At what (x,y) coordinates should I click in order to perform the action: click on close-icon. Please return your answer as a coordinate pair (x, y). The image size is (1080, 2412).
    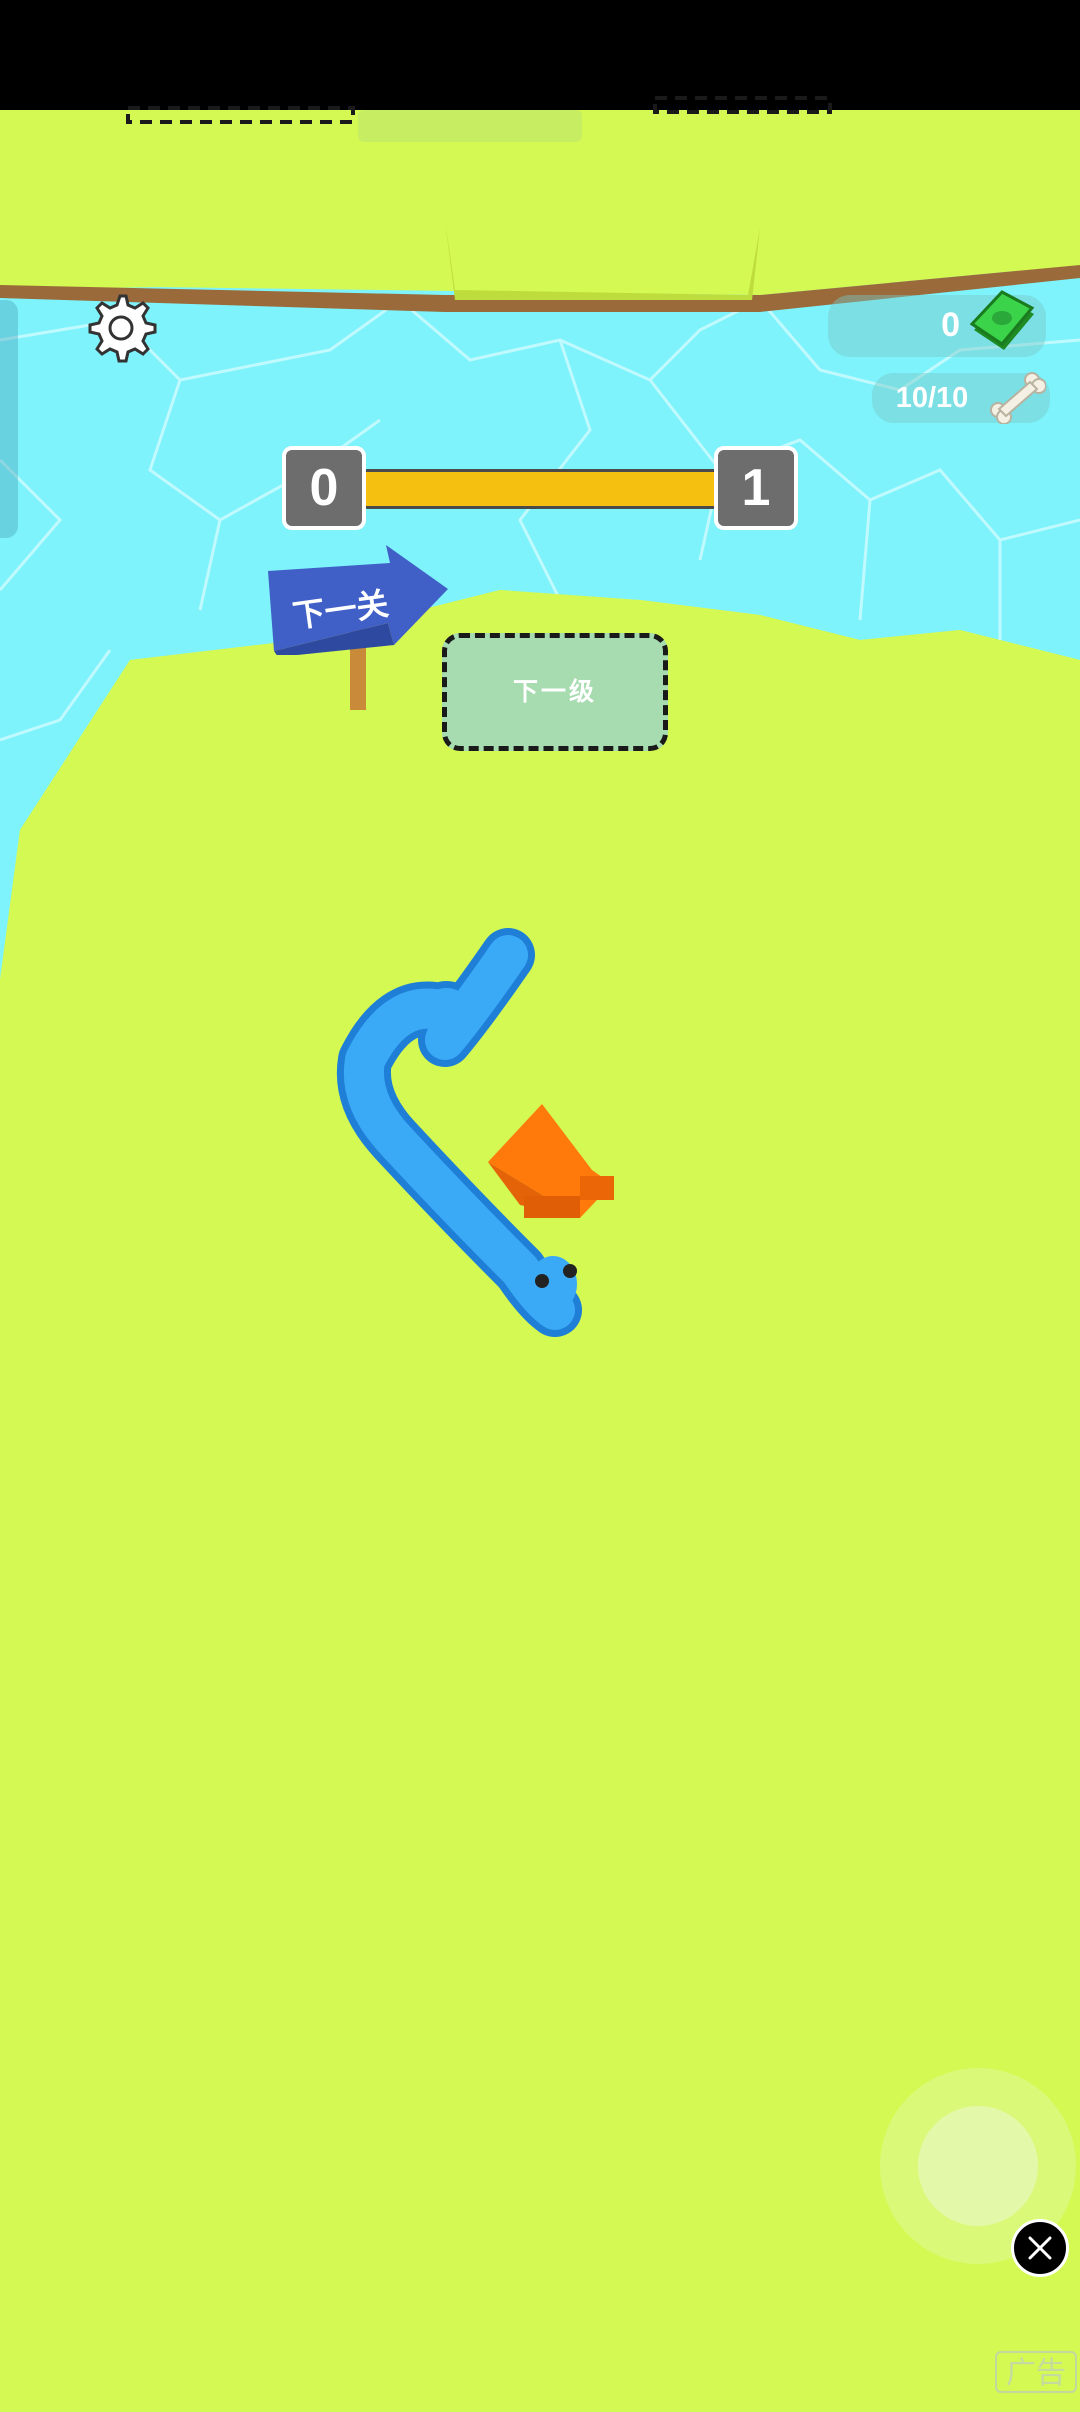
    Looking at the image, I should click on (1040, 2248).